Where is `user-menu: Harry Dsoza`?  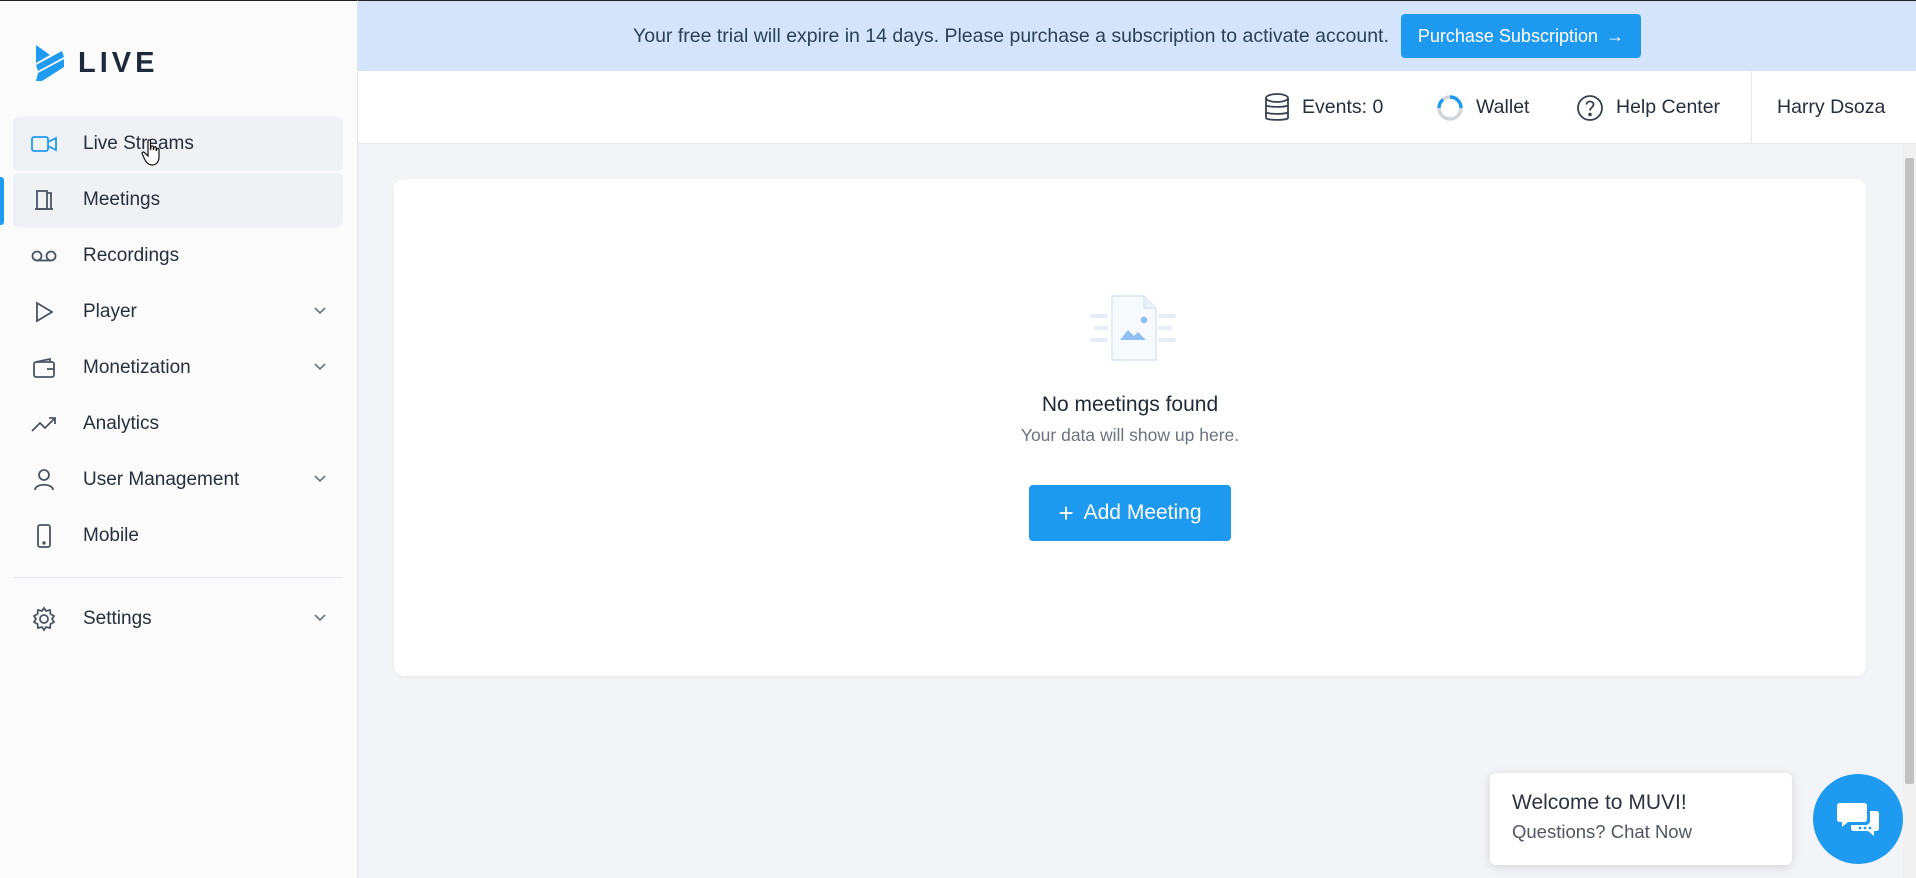 user-menu: Harry Dsoza is located at coordinates (1831, 107).